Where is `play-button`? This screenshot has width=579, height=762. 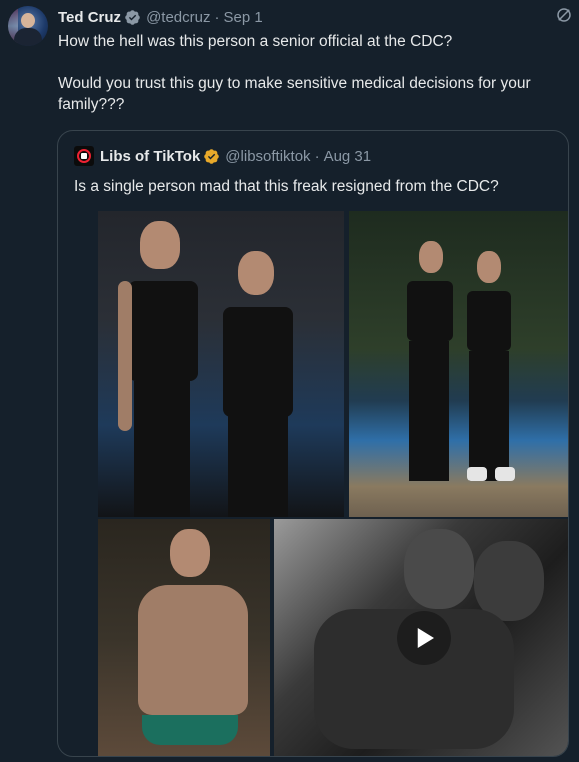
play-button is located at coordinates (424, 637).